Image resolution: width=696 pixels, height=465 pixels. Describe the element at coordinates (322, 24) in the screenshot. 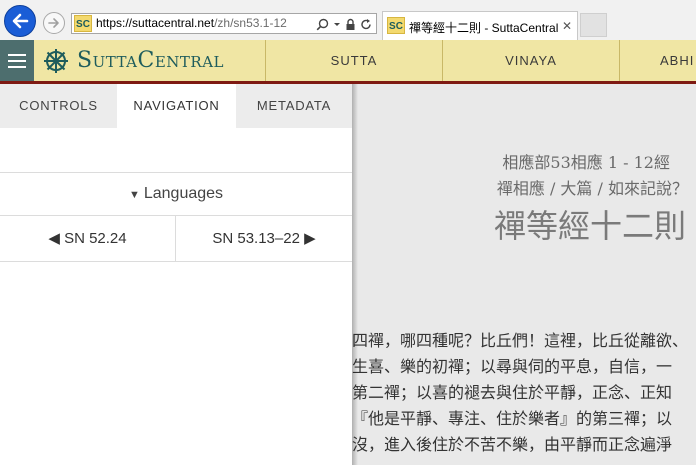

I see `search-icon` at that location.